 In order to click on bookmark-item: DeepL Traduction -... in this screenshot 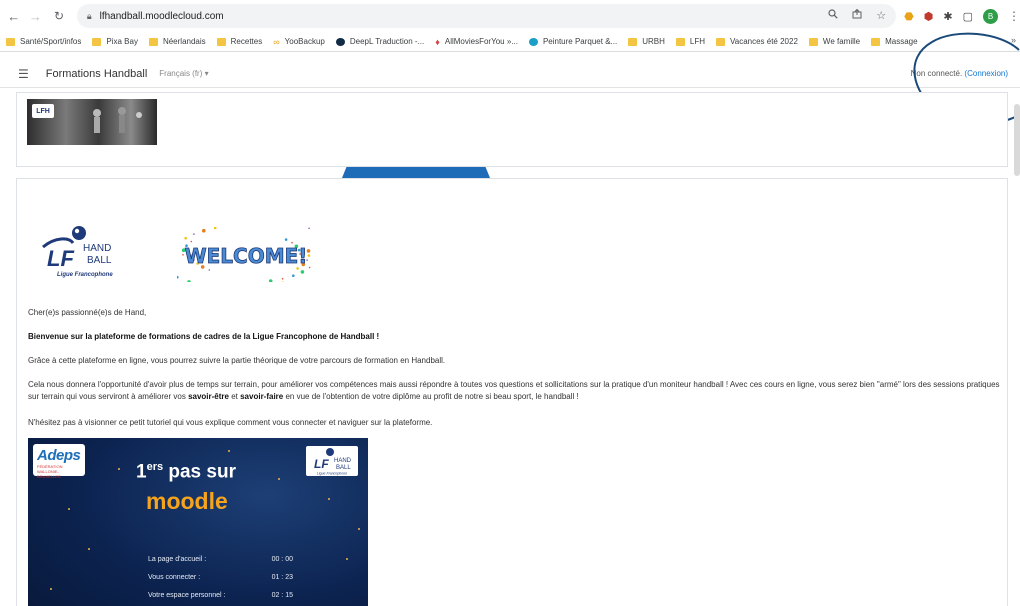, I will do `click(380, 41)`.